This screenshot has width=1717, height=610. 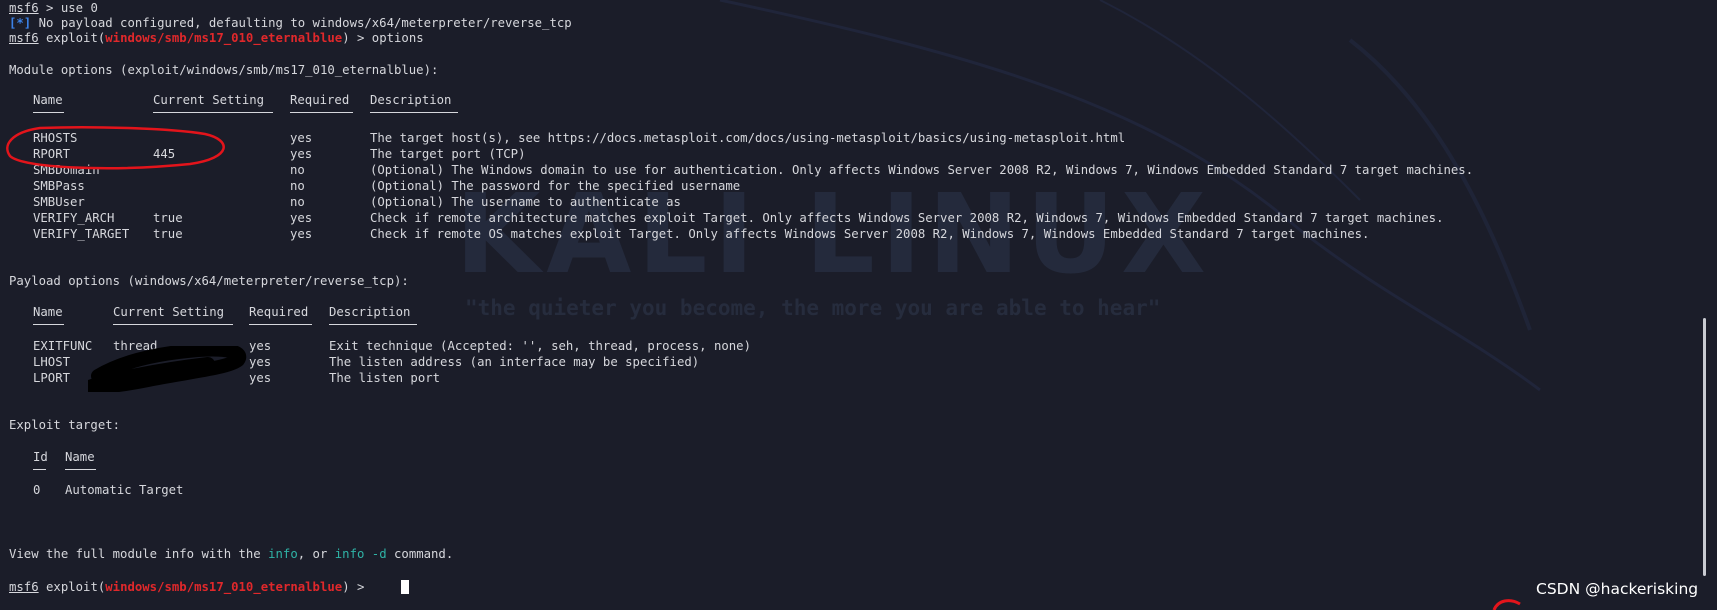 What do you see at coordinates (59, 202) in the screenshot?
I see `option-name: SMBUser` at bounding box center [59, 202].